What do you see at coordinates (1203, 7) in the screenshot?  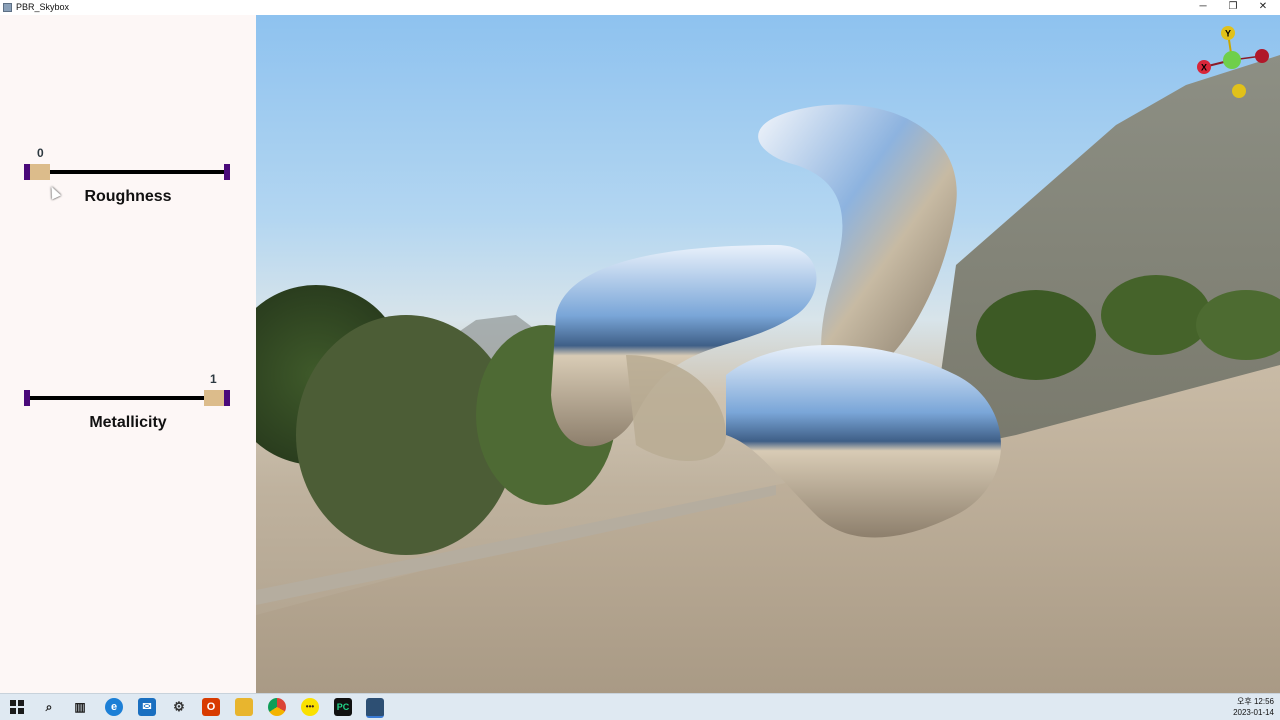 I see `minimize-button: ─` at bounding box center [1203, 7].